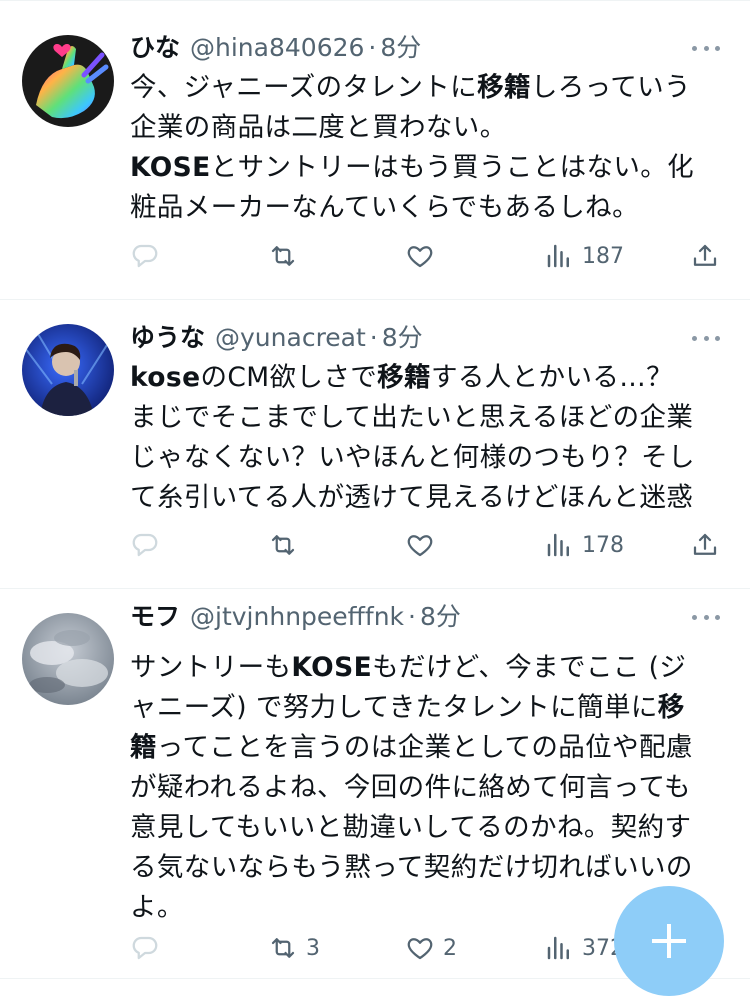 The width and height of the screenshot is (750, 996). I want to click on text-segment: とサントリーはもう買うことはない。化, so click(452, 167).